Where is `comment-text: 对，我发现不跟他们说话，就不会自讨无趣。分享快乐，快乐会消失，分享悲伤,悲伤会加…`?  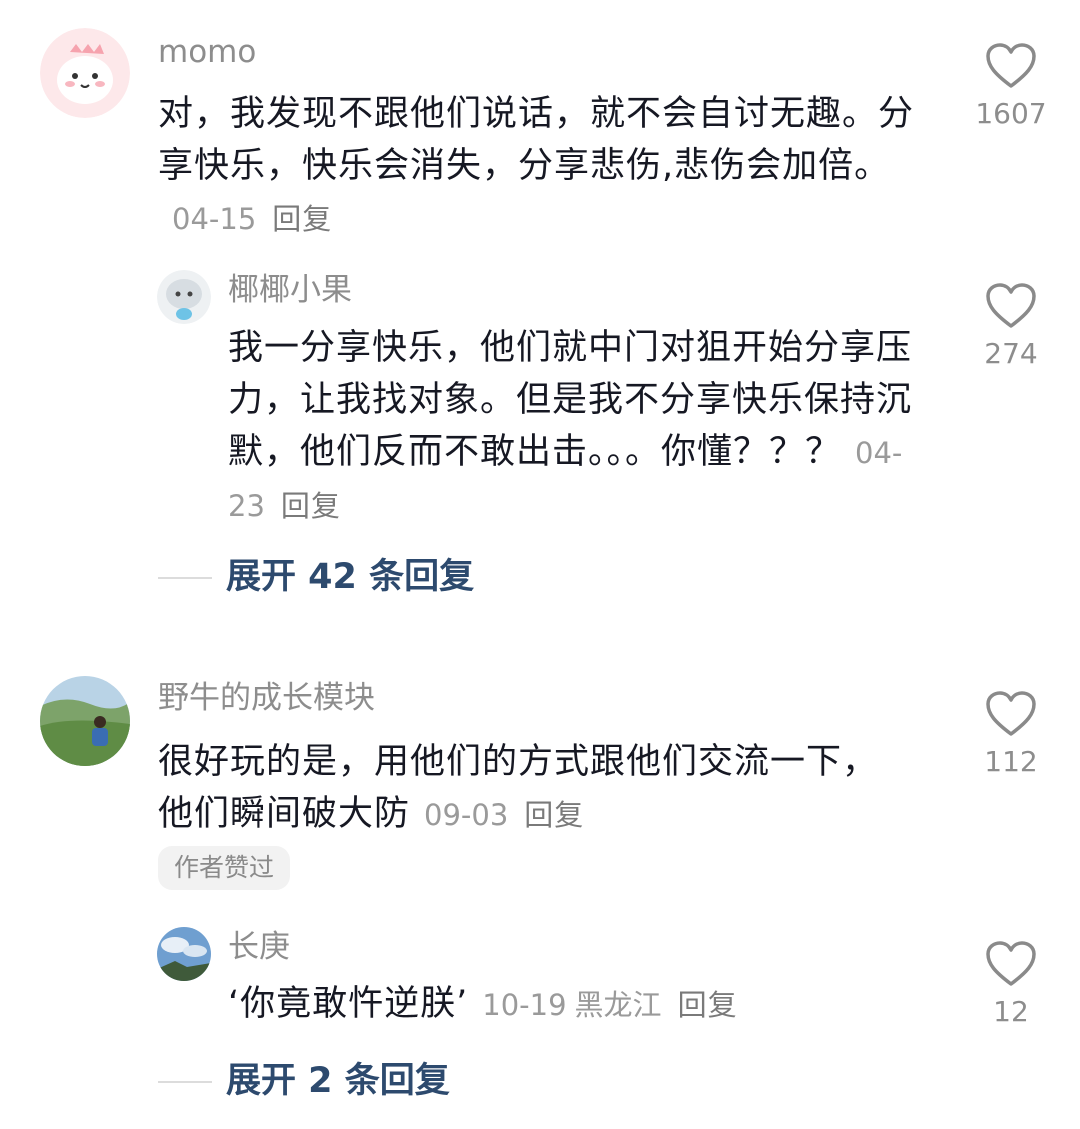
comment-text: 对，我发现不跟他们说话，就不会自讨无趣。分享快乐，快乐会消失，分享悲伤,悲伤会加… is located at coordinates (538, 166).